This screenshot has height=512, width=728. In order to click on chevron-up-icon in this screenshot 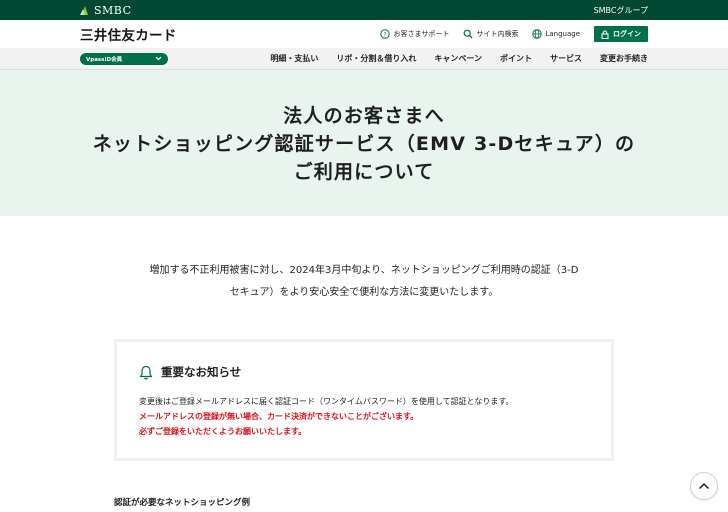, I will do `click(704, 486)`.